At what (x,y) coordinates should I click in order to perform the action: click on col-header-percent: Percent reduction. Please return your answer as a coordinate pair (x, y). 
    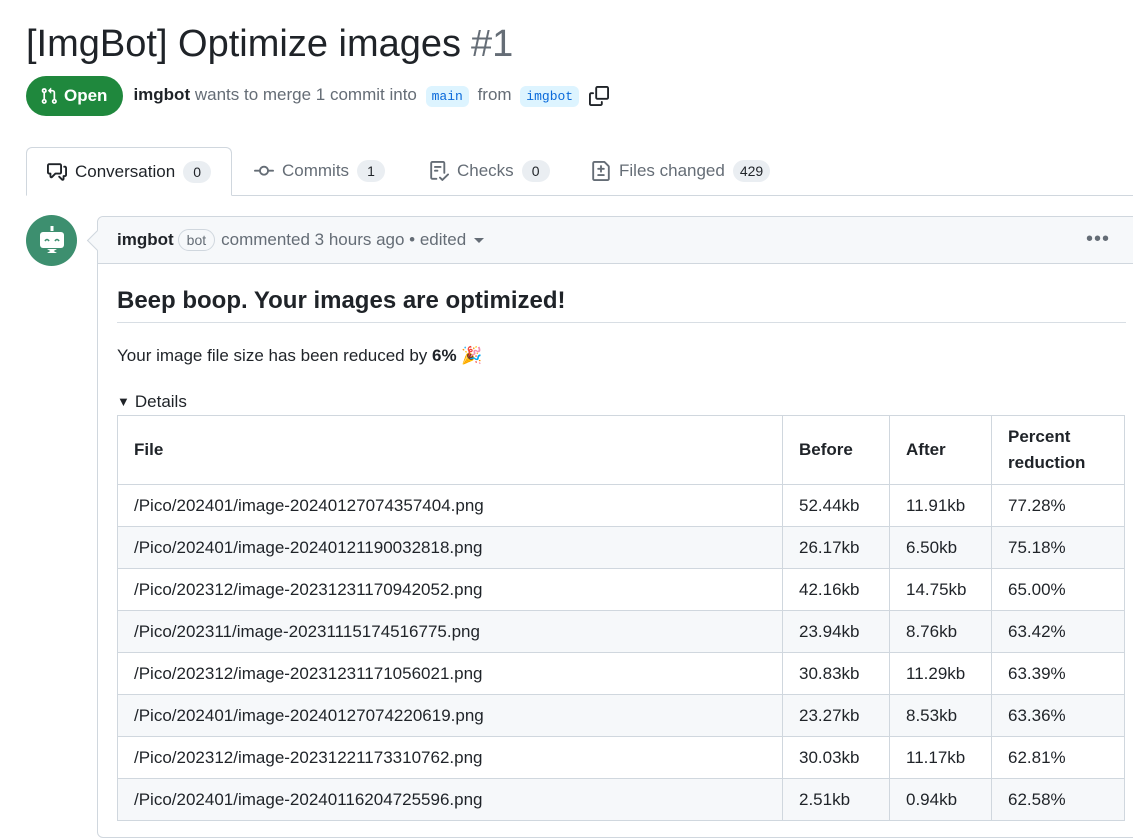
    Looking at the image, I should click on (1058, 450).